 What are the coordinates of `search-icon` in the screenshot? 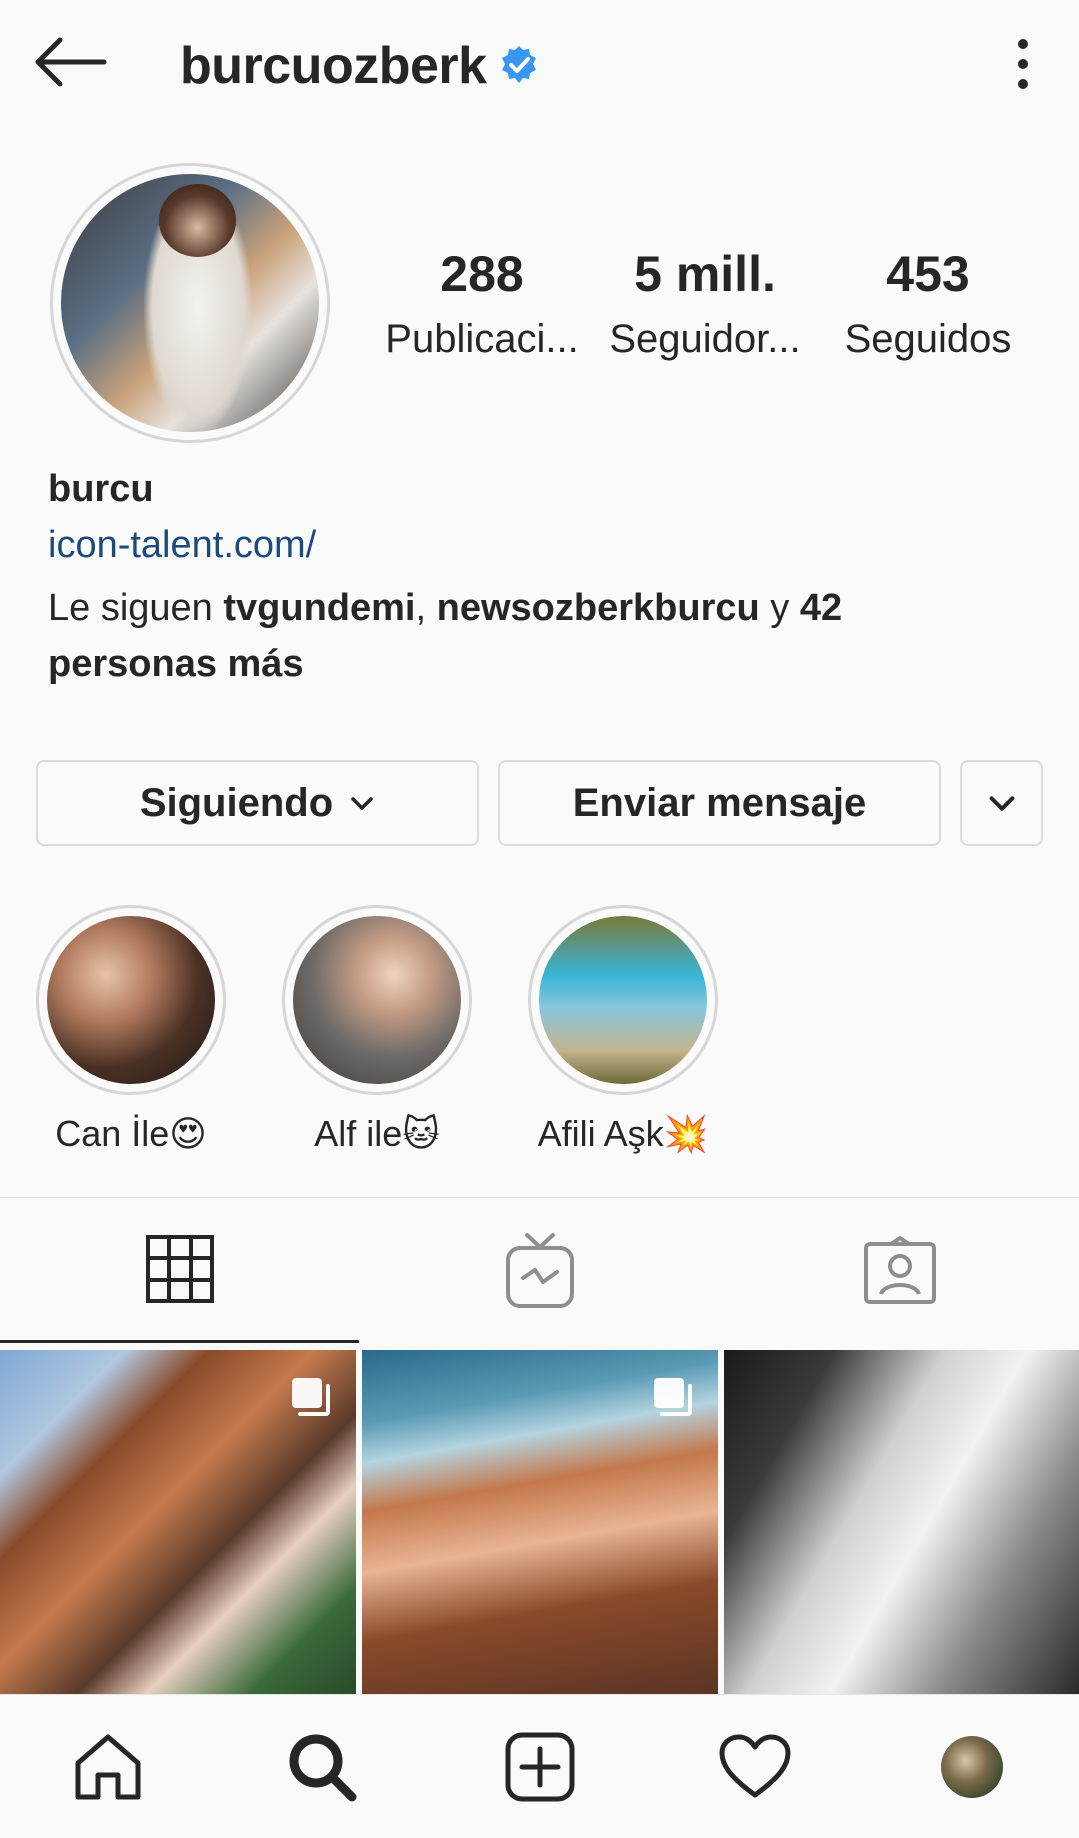 It's located at (323, 1768).